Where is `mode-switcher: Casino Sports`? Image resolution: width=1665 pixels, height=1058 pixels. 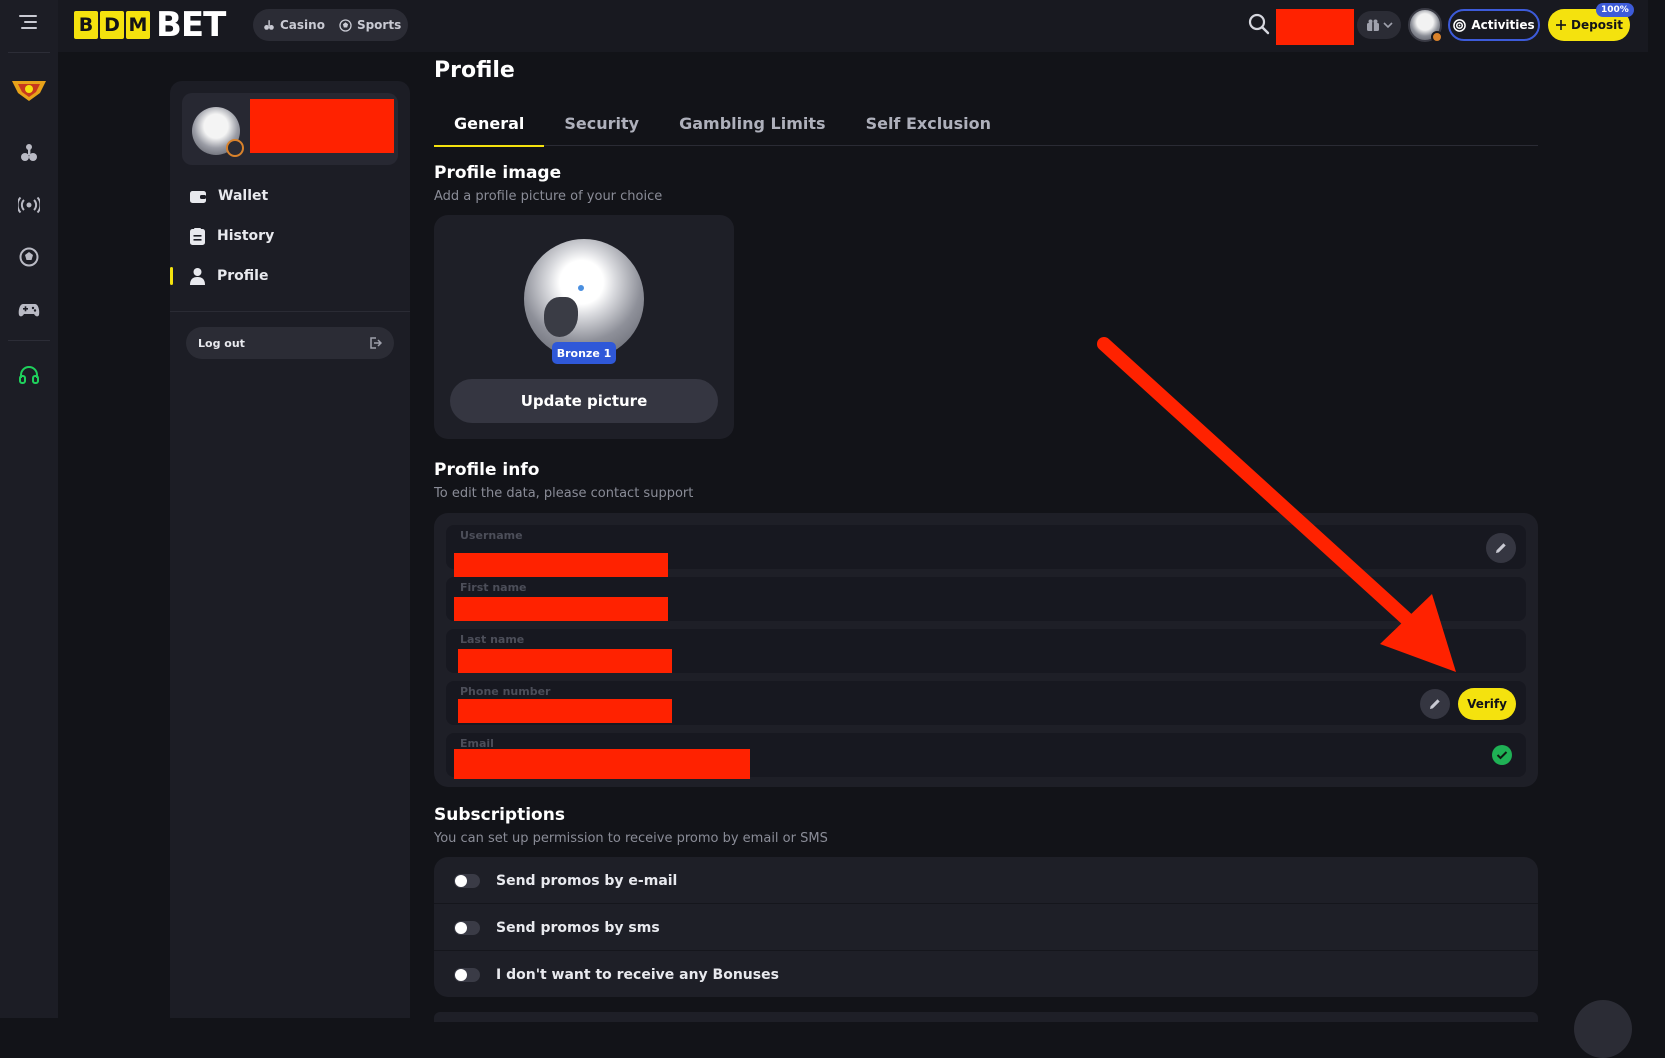
mode-switcher: Casino Sports is located at coordinates (330, 25).